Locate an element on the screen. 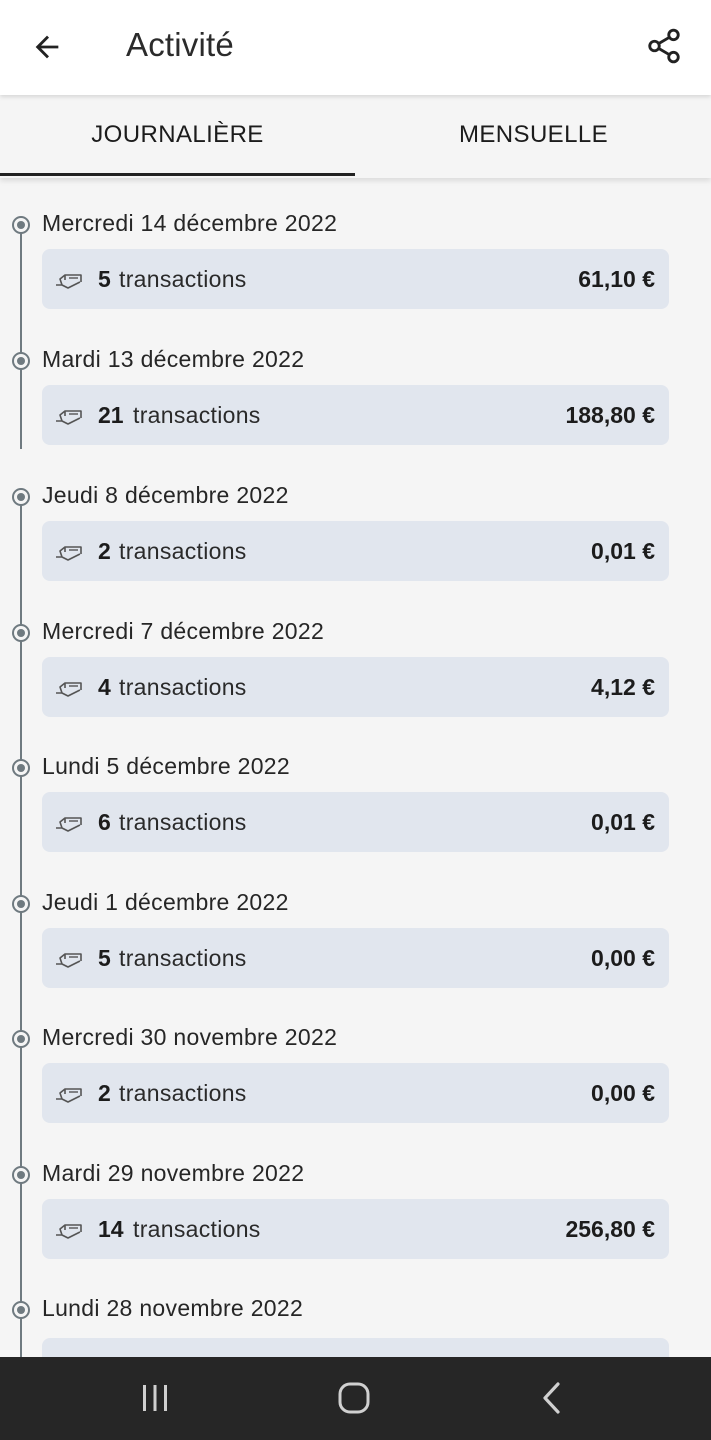 This screenshot has height=1440, width=711. transactions-card: 21 transactions 188,80 € is located at coordinates (355, 415).